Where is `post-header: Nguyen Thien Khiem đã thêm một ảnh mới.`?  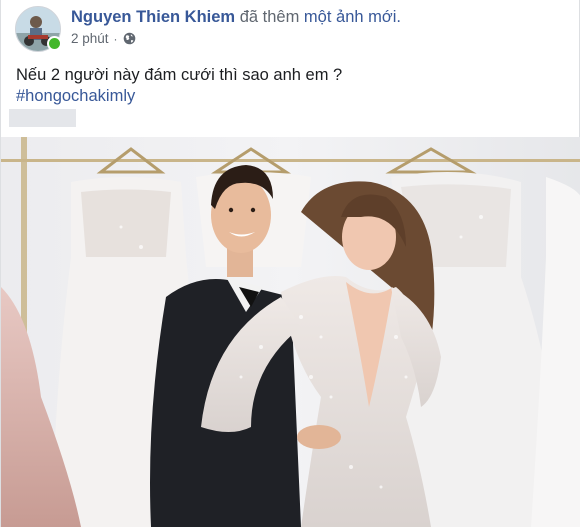
post-header: Nguyen Thien Khiem đã thêm một ảnh mới. is located at coordinates (236, 17).